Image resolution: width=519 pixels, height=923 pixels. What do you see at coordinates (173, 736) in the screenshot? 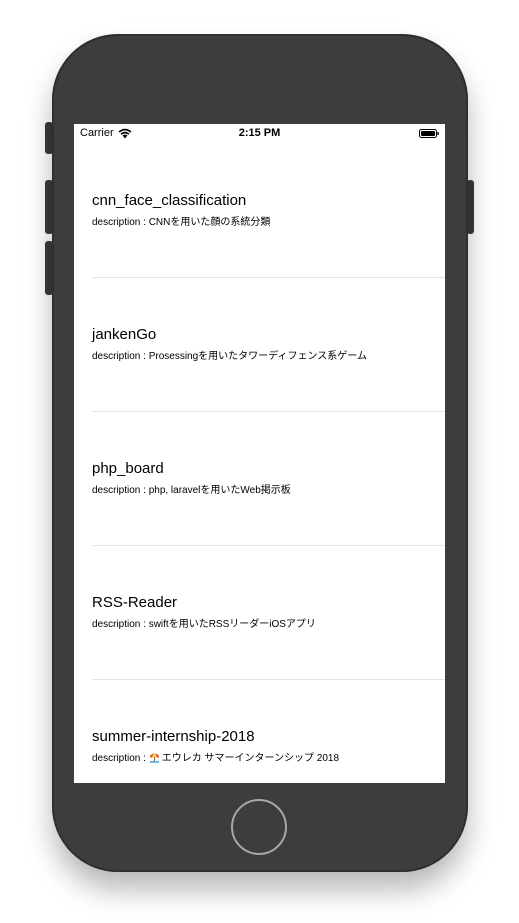
I see `repo-title: summer-internship-2018` at bounding box center [173, 736].